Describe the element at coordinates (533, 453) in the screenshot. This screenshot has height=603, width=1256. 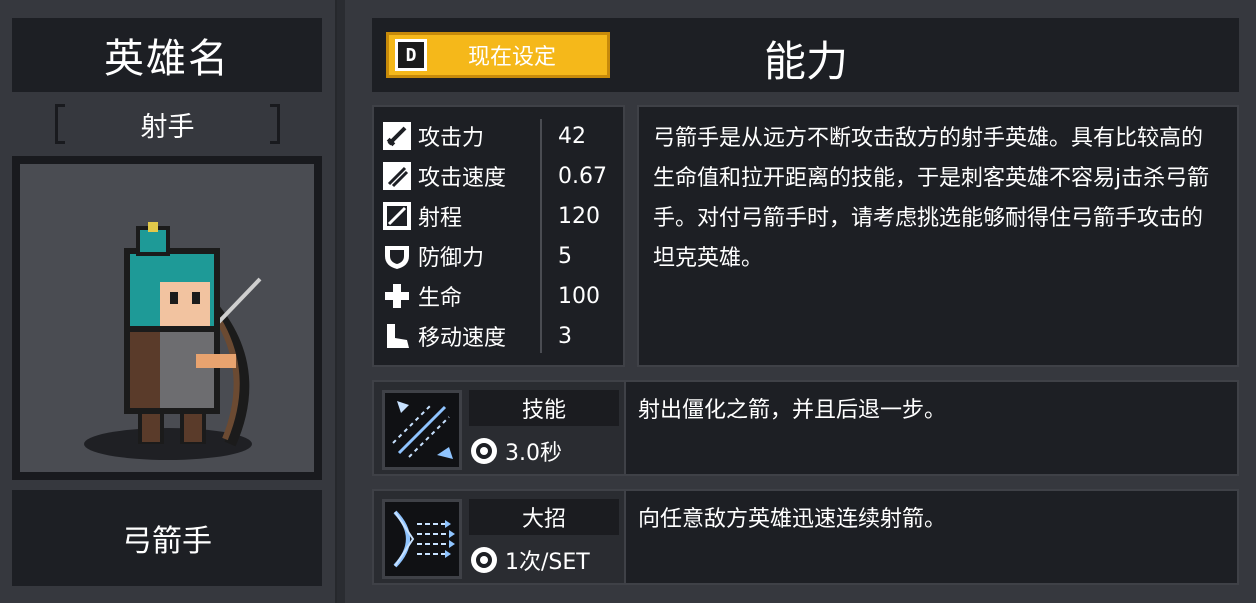
I see `skill-cooldown-value: 3.0秒` at that location.